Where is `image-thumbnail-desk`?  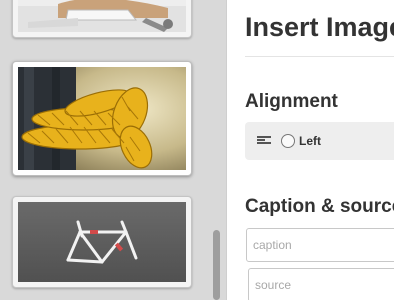
image-thumbnail-desk is located at coordinates (102, 19).